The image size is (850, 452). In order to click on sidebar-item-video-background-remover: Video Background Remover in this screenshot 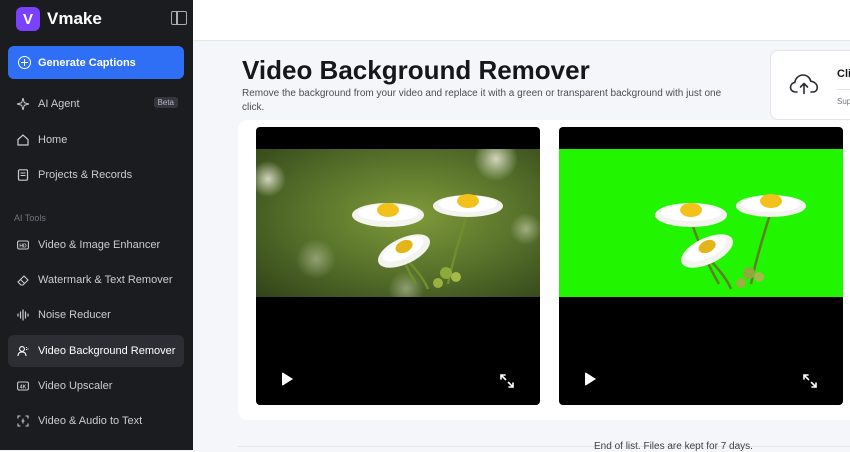, I will do `click(96, 351)`.